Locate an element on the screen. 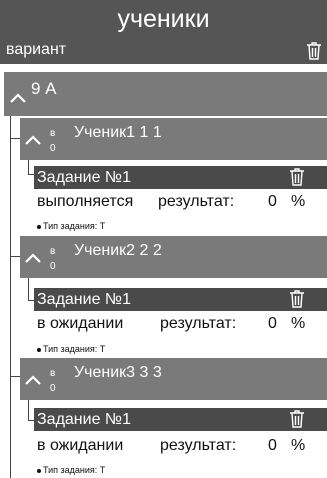  task-status-row: выполняется результат: 0 % is located at coordinates (182, 203).